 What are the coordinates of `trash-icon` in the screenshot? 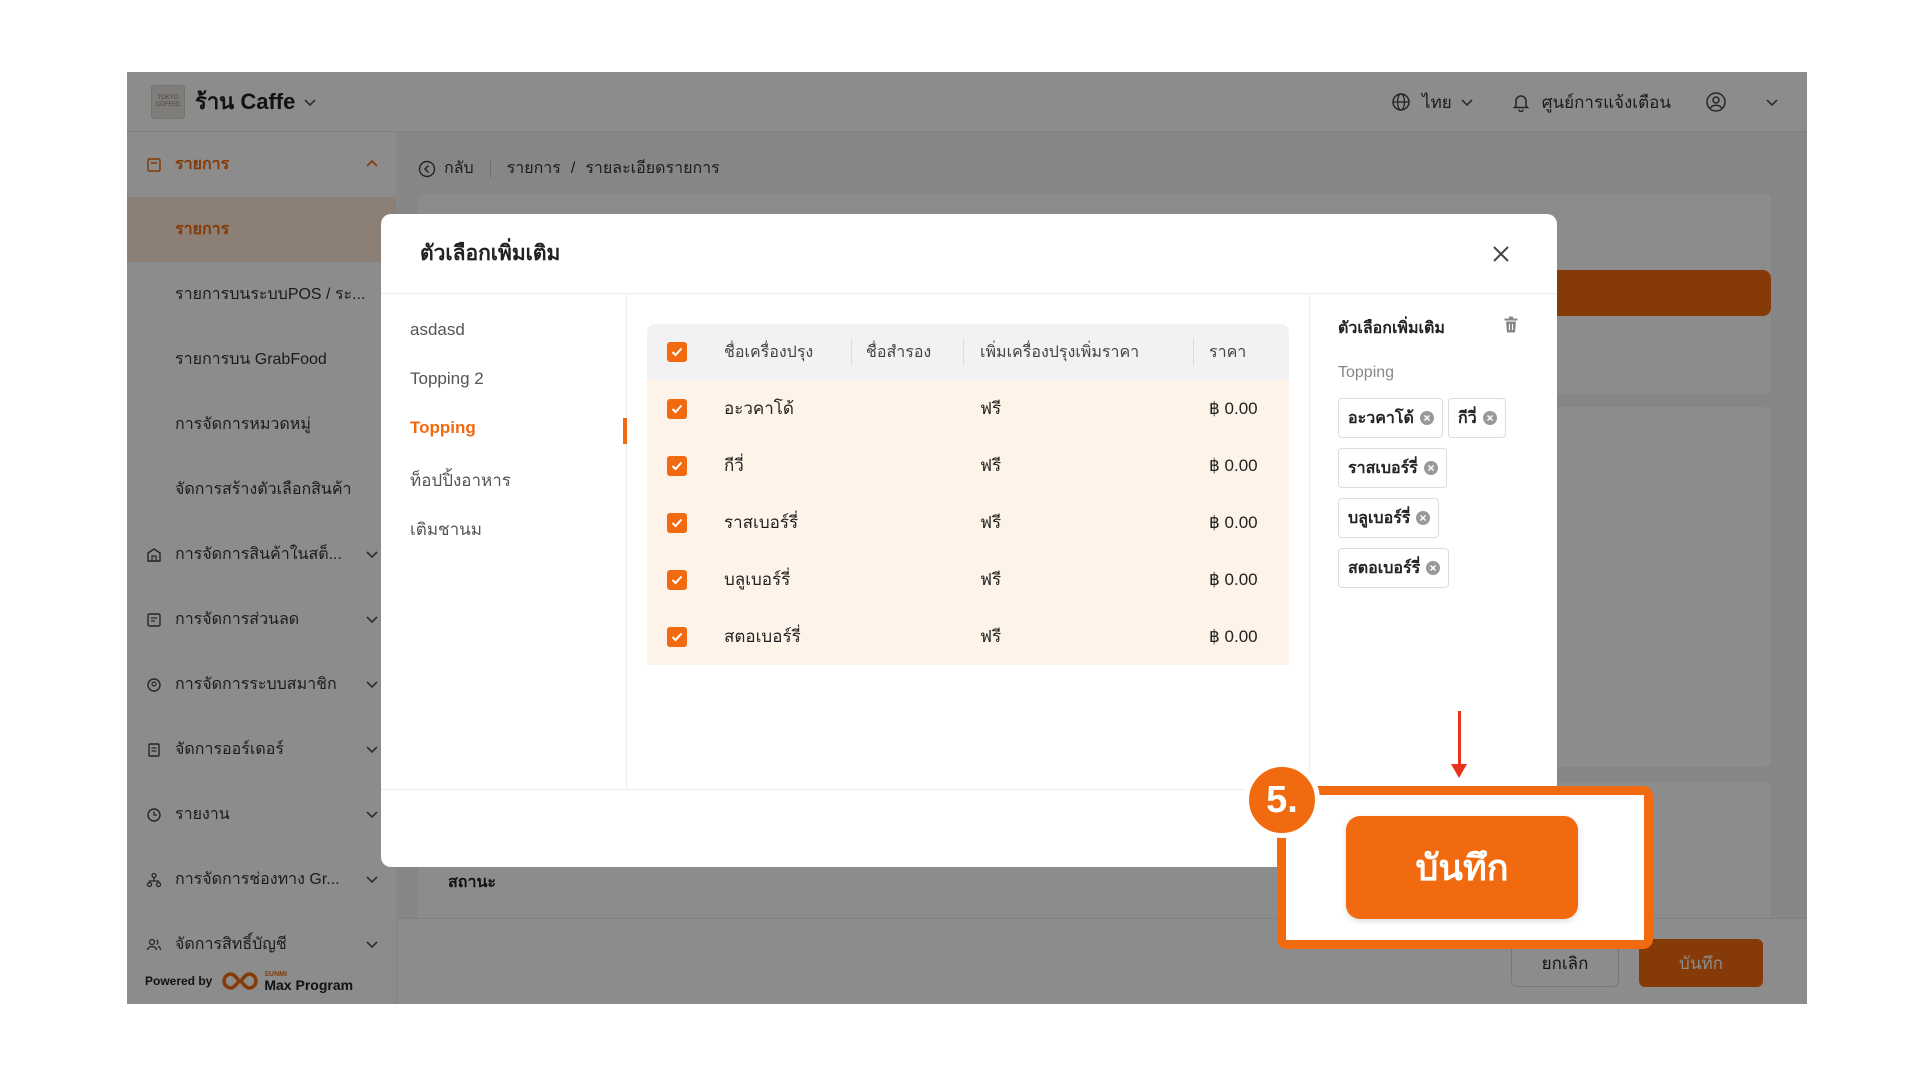 It's located at (1512, 325).